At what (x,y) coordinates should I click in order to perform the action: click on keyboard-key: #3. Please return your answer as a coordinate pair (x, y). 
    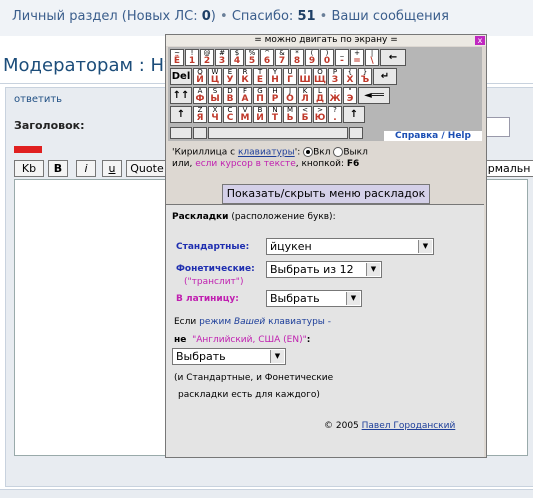
    Looking at the image, I should click on (222, 57).